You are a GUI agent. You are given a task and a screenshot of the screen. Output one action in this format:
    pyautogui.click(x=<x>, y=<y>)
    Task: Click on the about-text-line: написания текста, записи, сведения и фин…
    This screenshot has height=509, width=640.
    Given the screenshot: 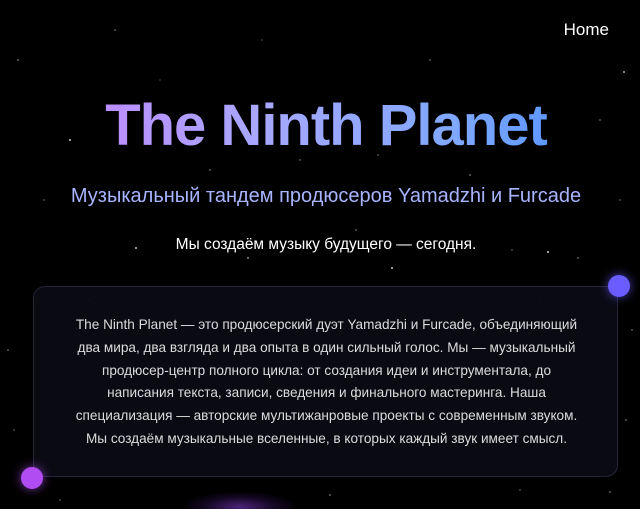 What is the action you would take?
    pyautogui.click(x=326, y=393)
    